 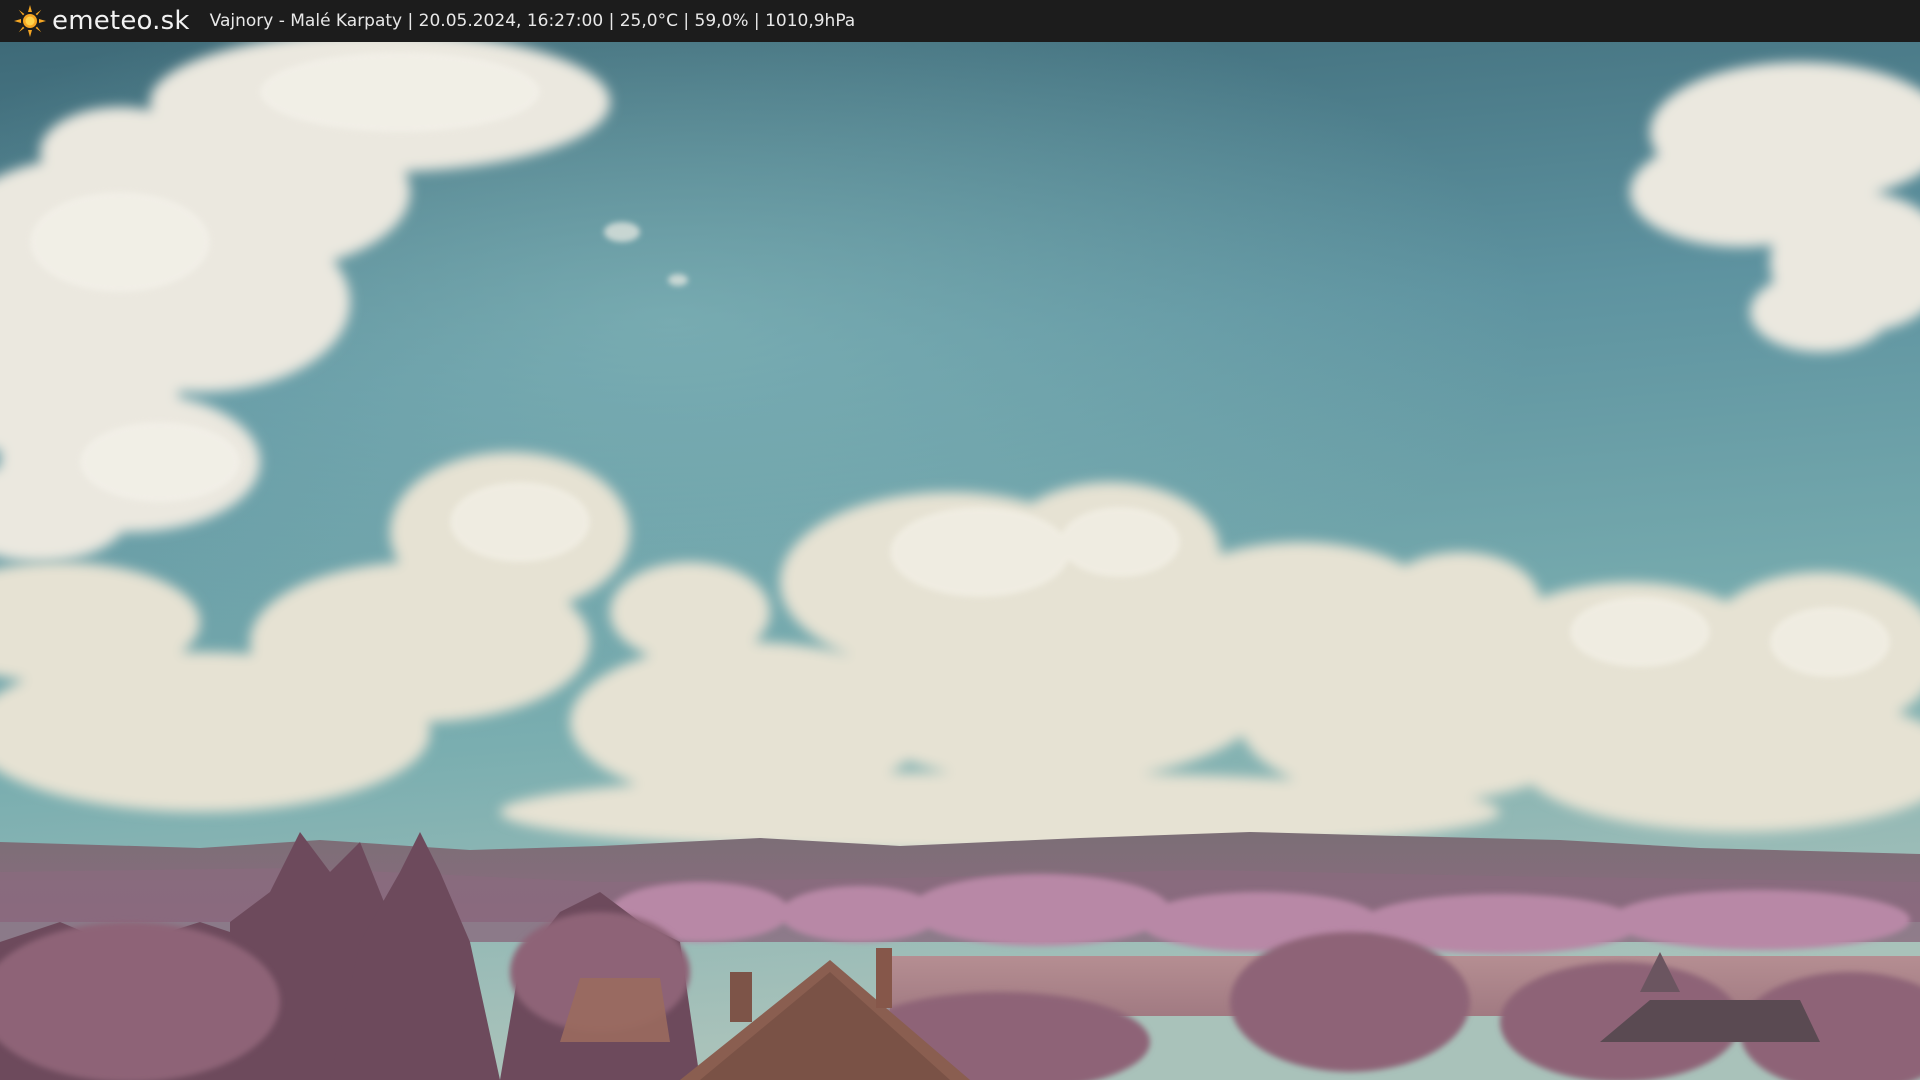 What do you see at coordinates (121, 21) in the screenshot?
I see `brand-name: emeteo.sk` at bounding box center [121, 21].